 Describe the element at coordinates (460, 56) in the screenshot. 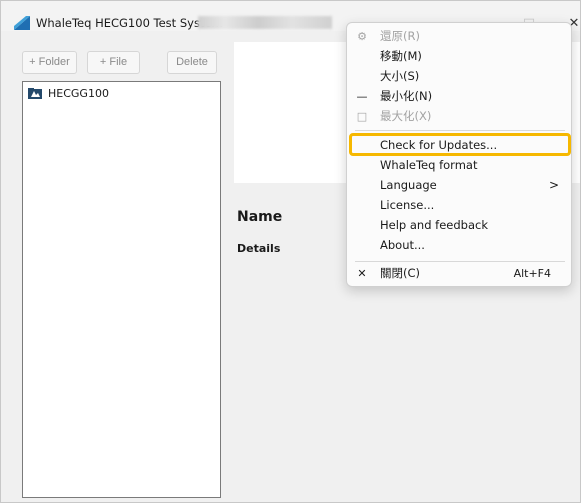

I see `menu-item-move: 移動(M)` at that location.